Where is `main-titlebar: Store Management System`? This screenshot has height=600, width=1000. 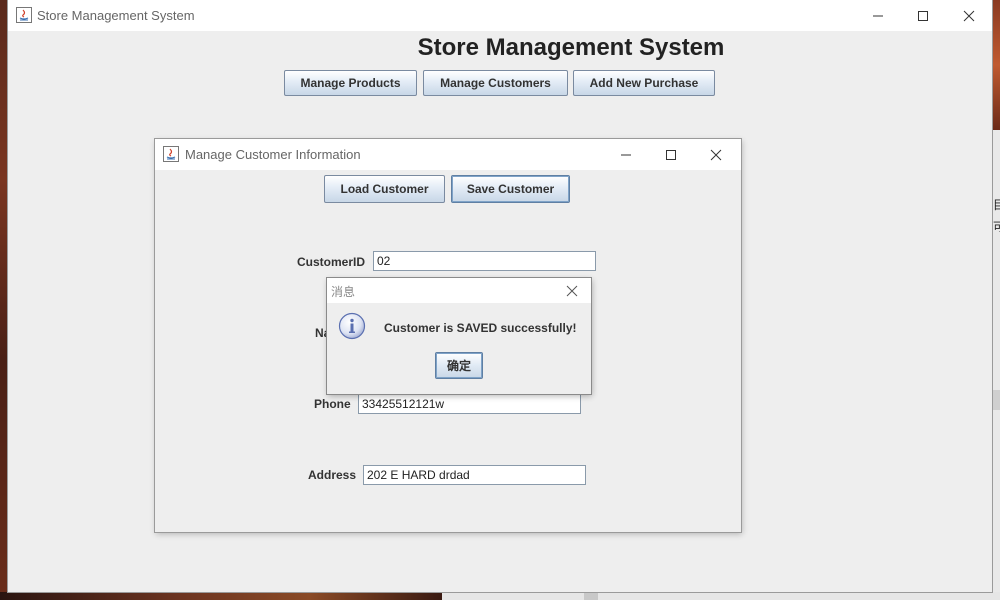
main-titlebar: Store Management System is located at coordinates (500, 15).